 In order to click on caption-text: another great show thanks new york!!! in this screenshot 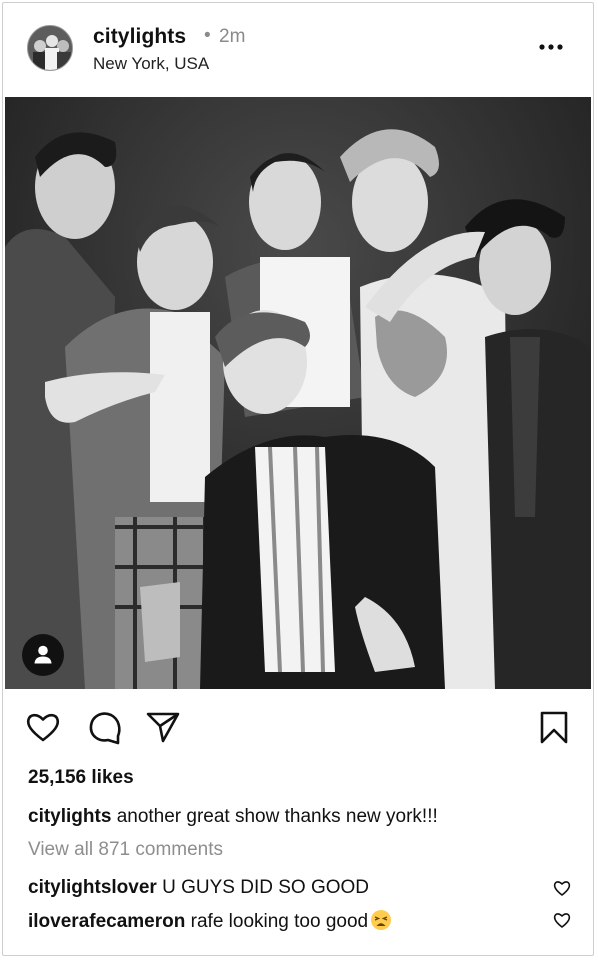, I will do `click(277, 816)`.